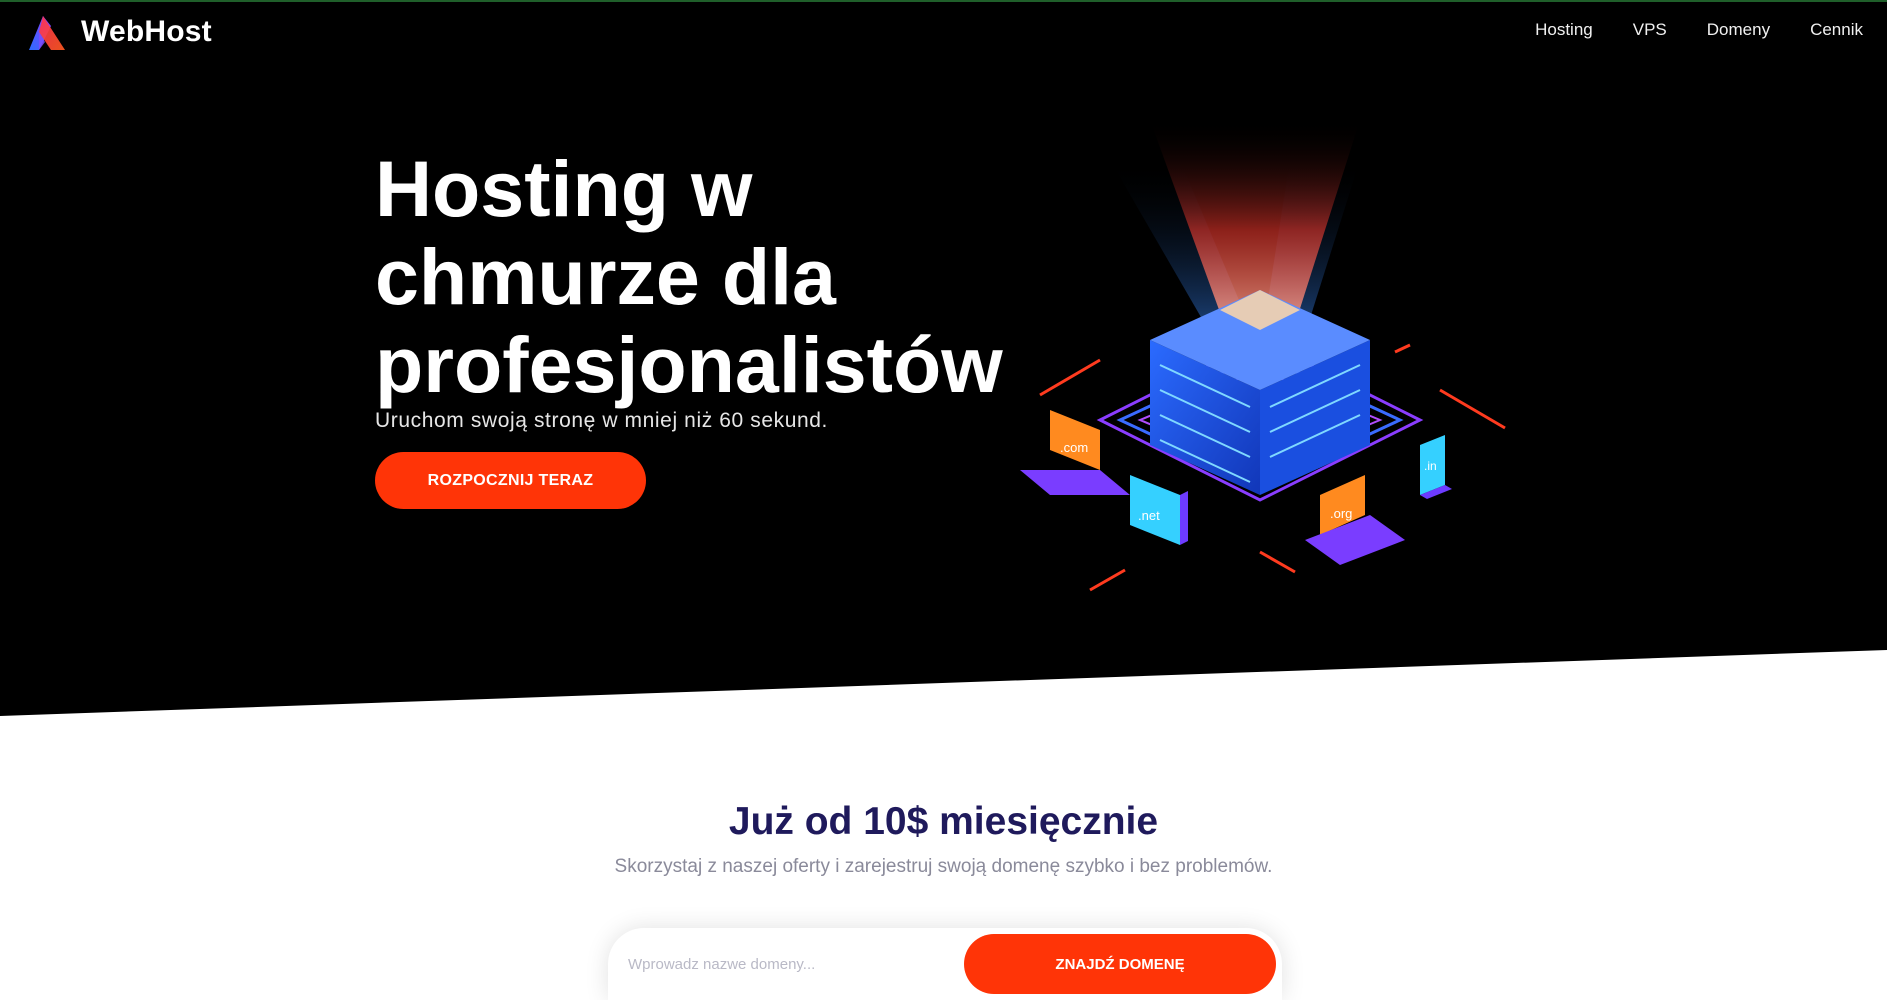 The image size is (1887, 1000). Describe the element at coordinates (689, 276) in the screenshot. I see `hero-title: Hosting w chmurze dla profesjonalistów` at that location.